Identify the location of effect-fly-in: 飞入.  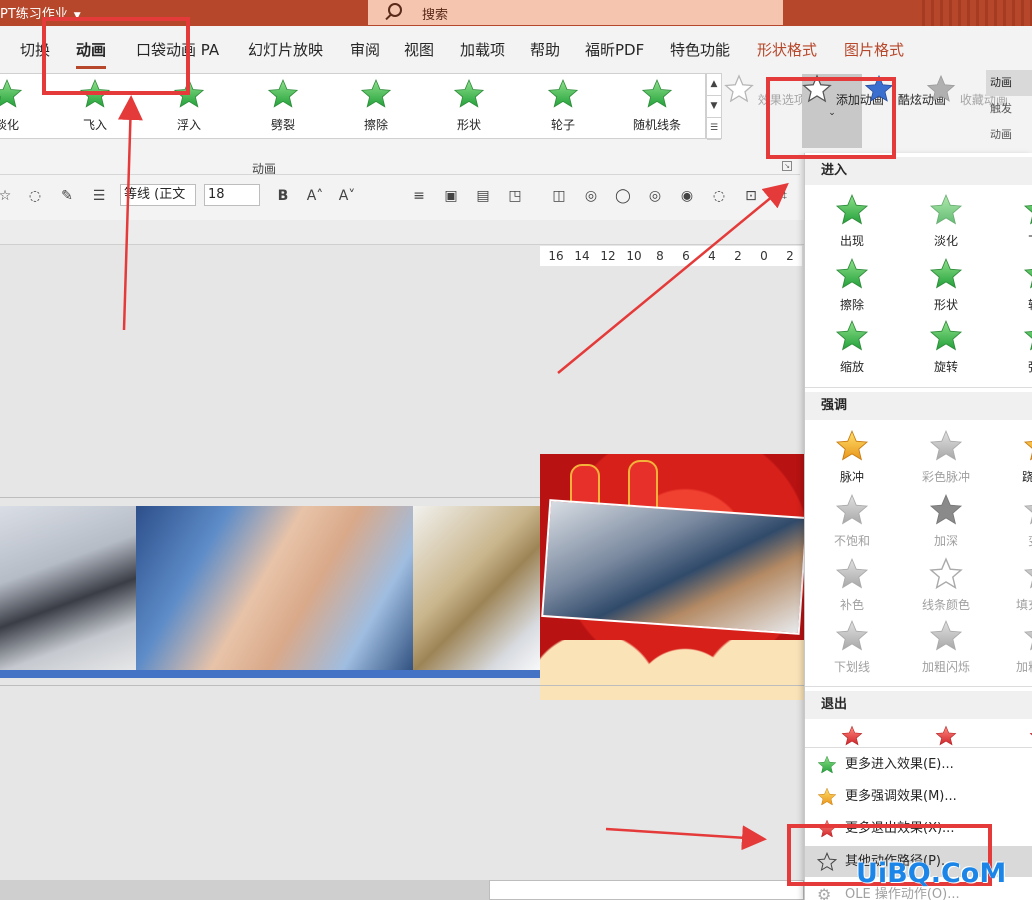
(1012, 221).